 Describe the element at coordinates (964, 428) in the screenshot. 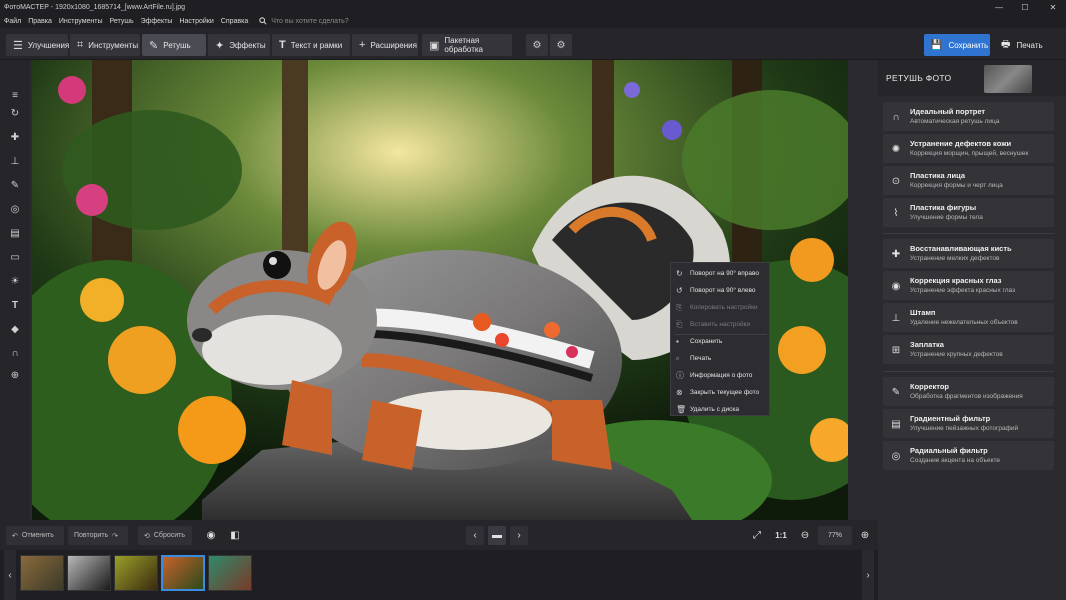

I see `tool-subtitle: Улучшение пейзажных фотографий` at that location.